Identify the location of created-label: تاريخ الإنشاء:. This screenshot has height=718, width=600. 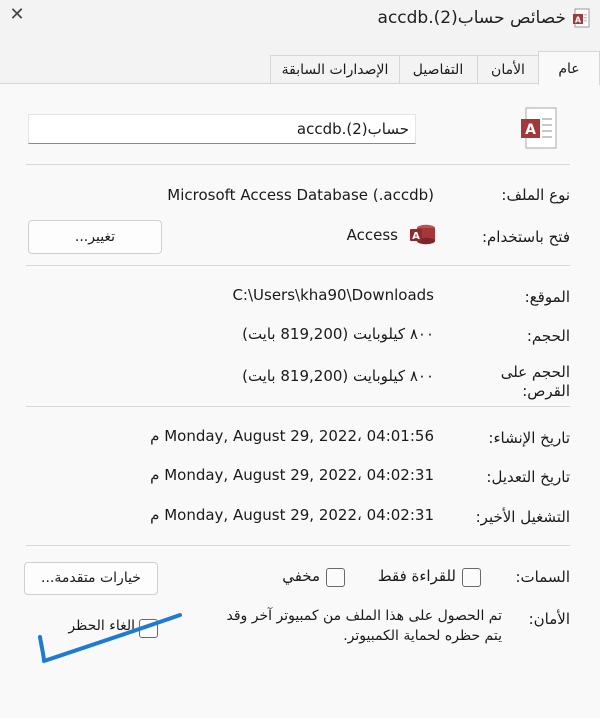
(529, 438).